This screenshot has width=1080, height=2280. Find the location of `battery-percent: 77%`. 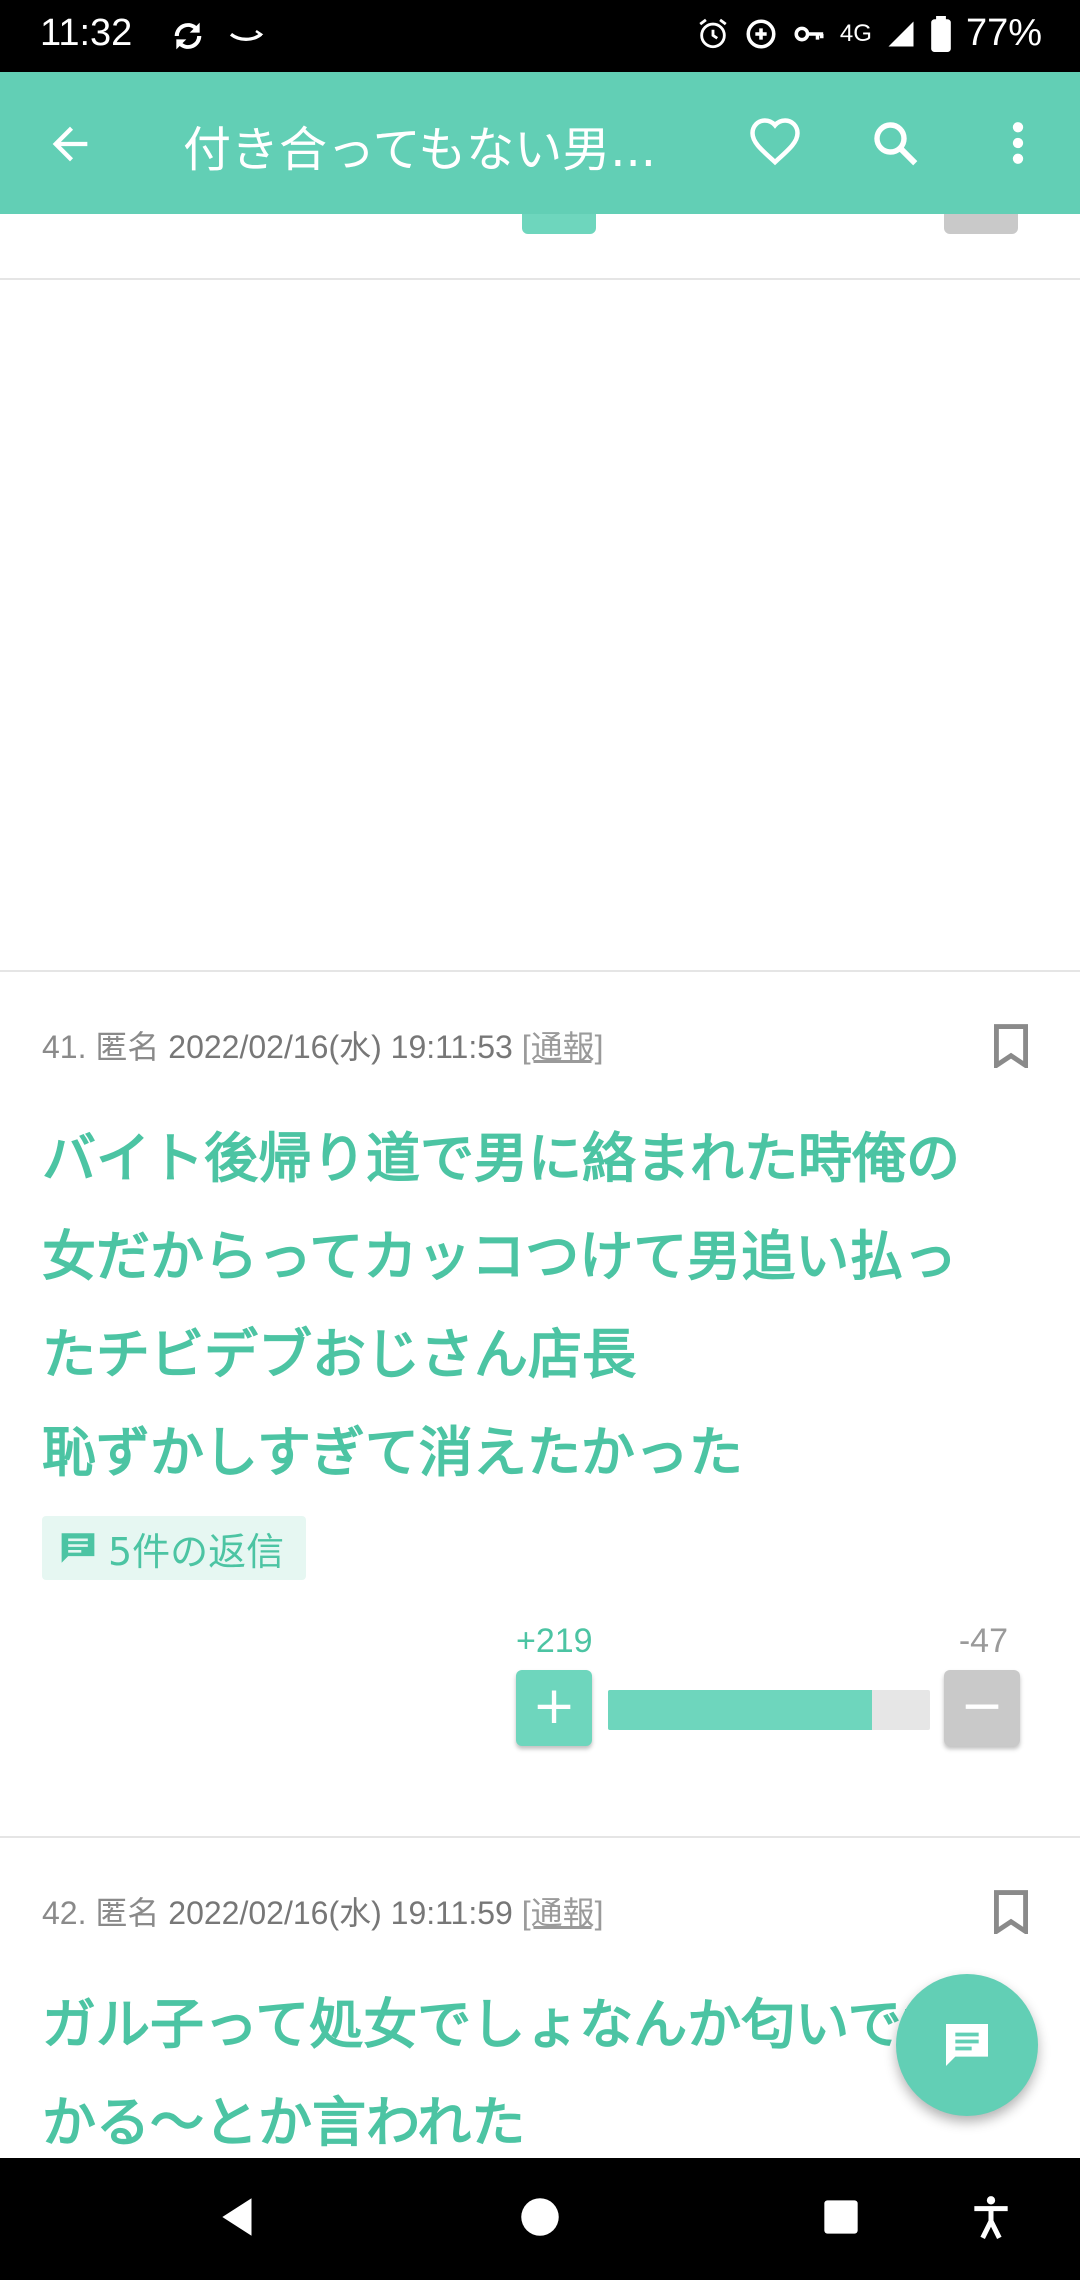

battery-percent: 77% is located at coordinates (1003, 33).